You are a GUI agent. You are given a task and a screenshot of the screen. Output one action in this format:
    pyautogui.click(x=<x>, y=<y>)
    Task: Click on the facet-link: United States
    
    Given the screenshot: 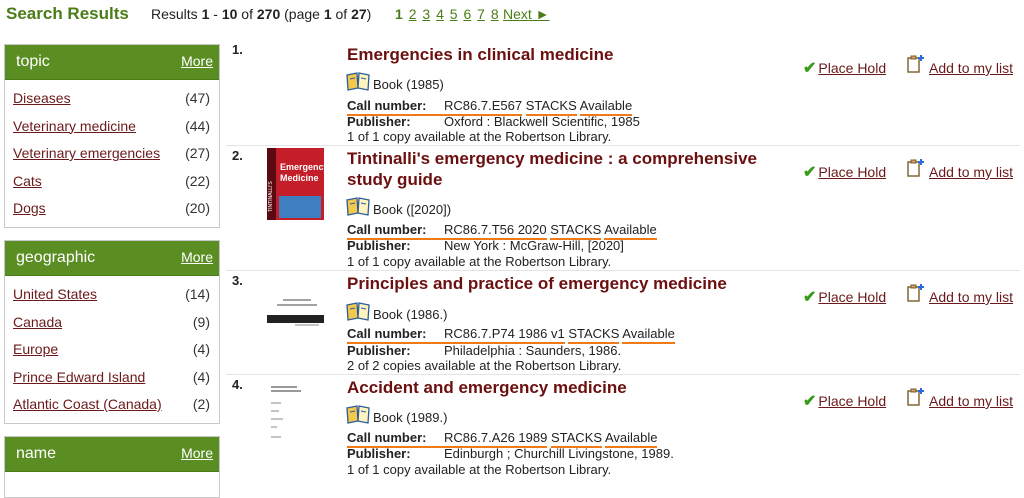 What is the action you would take?
    pyautogui.click(x=55, y=294)
    